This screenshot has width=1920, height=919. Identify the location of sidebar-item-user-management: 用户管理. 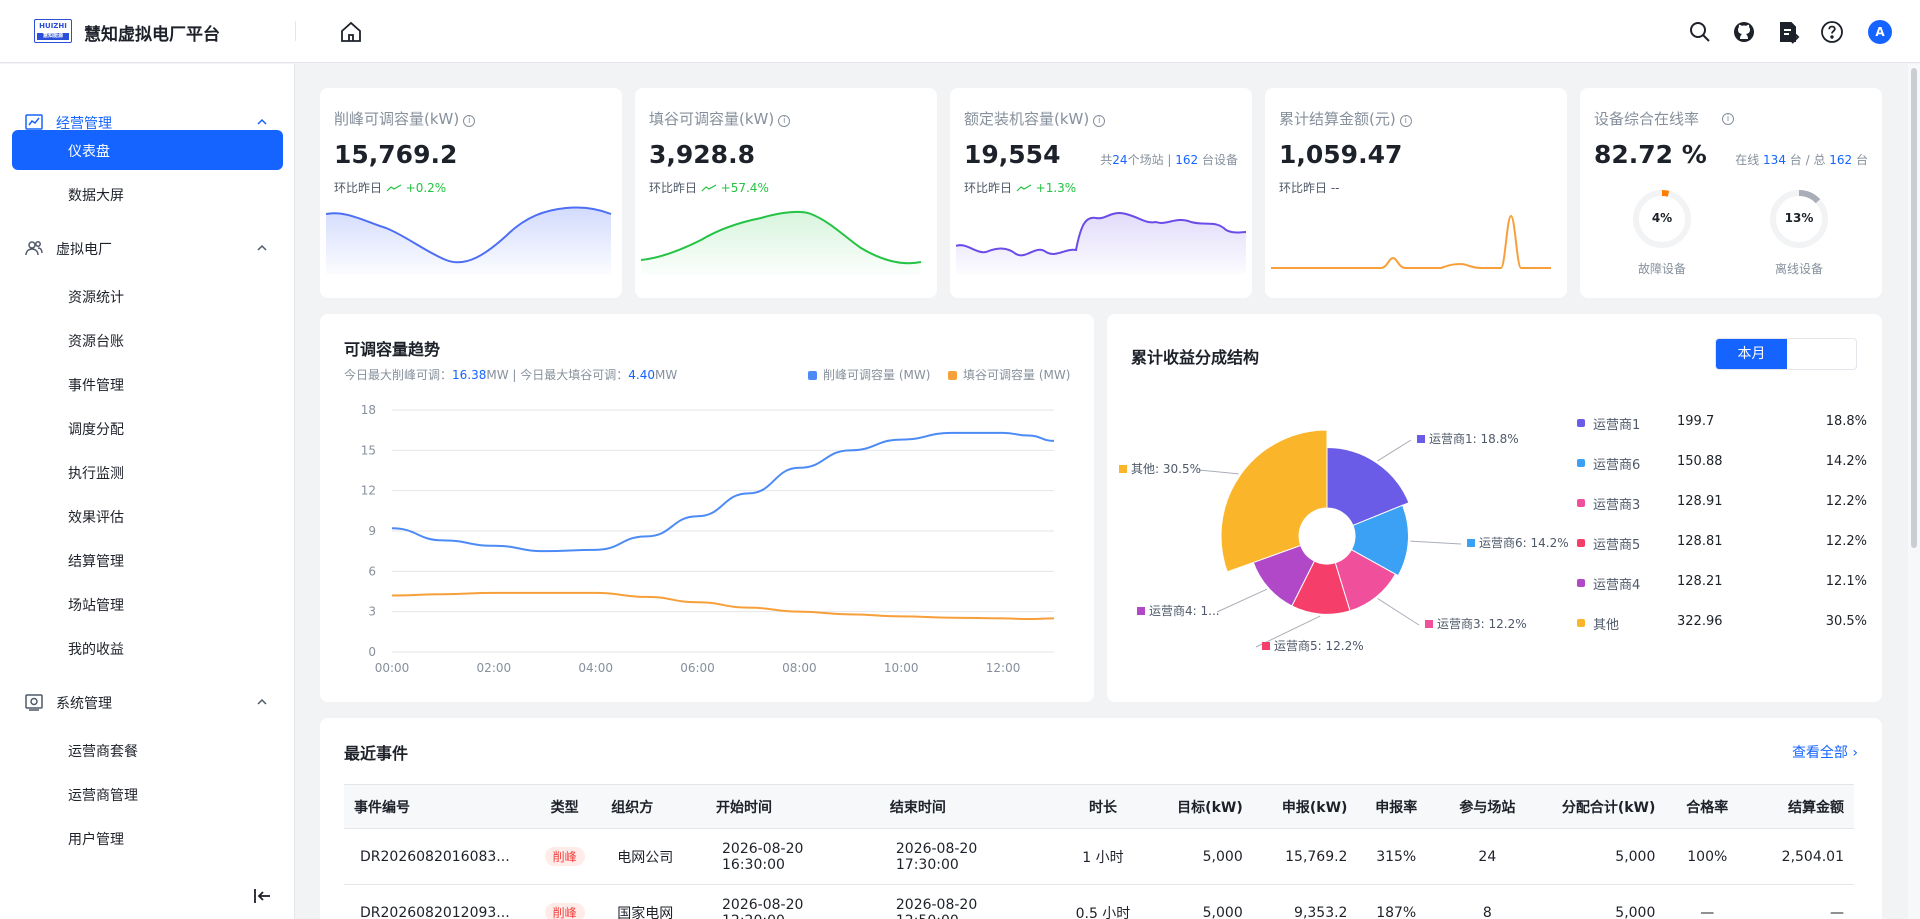
(147, 838).